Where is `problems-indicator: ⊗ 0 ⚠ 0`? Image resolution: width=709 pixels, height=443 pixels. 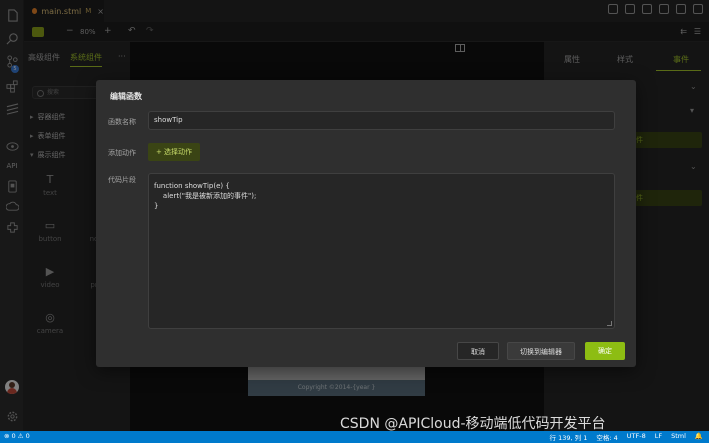 problems-indicator: ⊗ 0 ⚠ 0 is located at coordinates (17, 436).